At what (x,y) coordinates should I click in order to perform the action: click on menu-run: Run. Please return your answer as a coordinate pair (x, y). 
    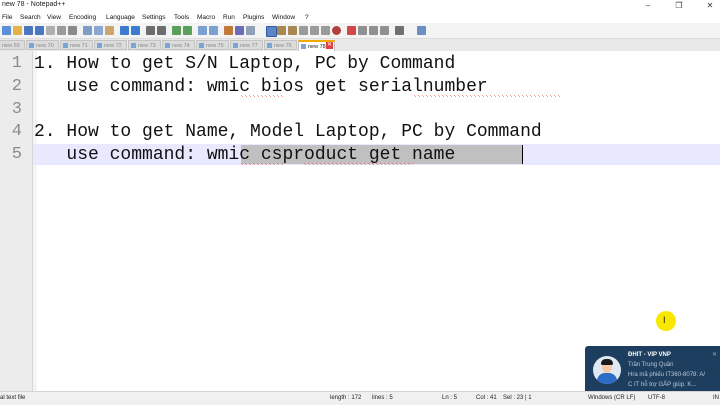
    Looking at the image, I should click on (229, 17).